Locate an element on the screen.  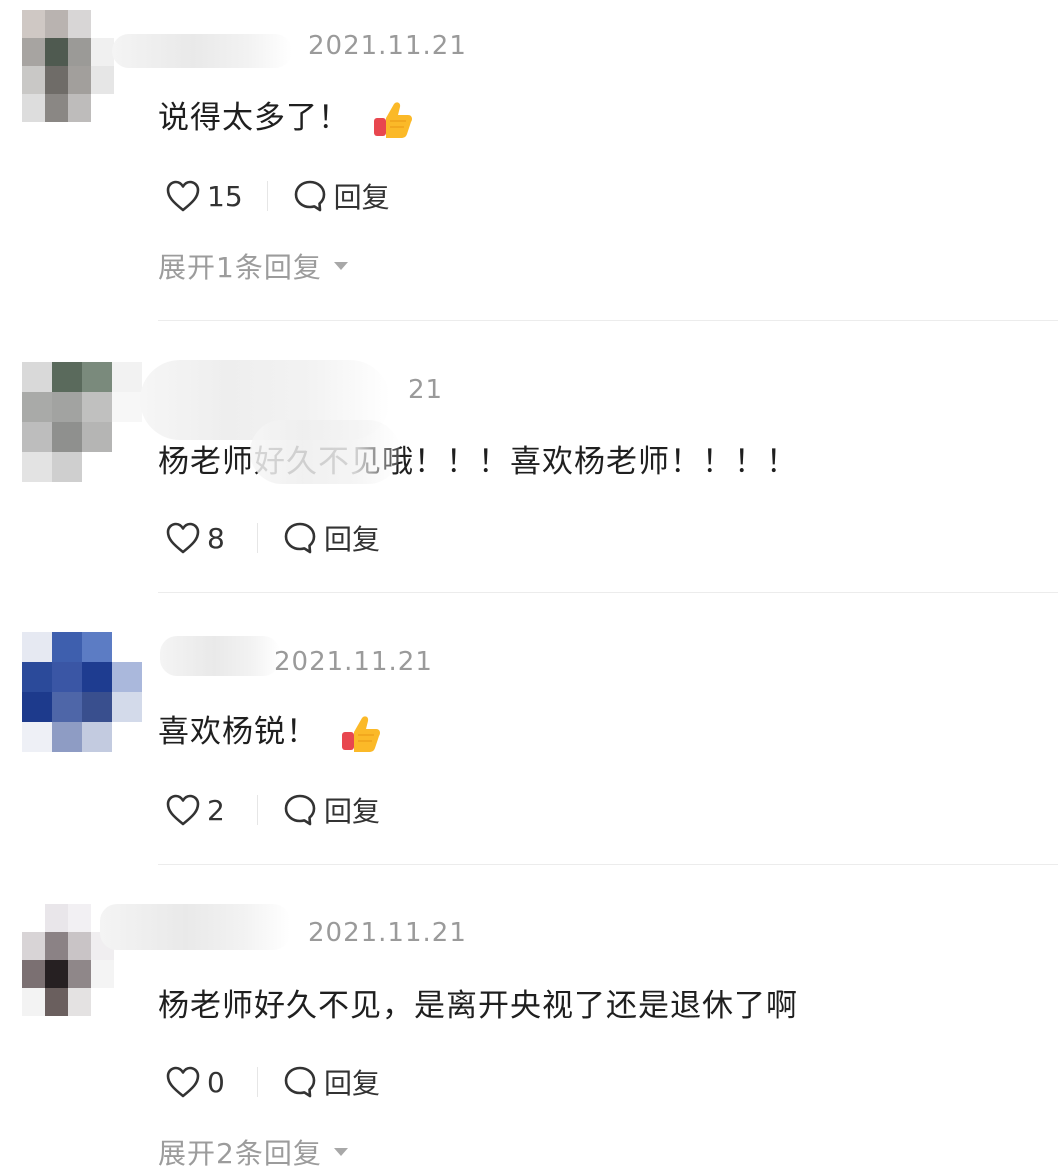
text-blur-overlay is located at coordinates (325, 452).